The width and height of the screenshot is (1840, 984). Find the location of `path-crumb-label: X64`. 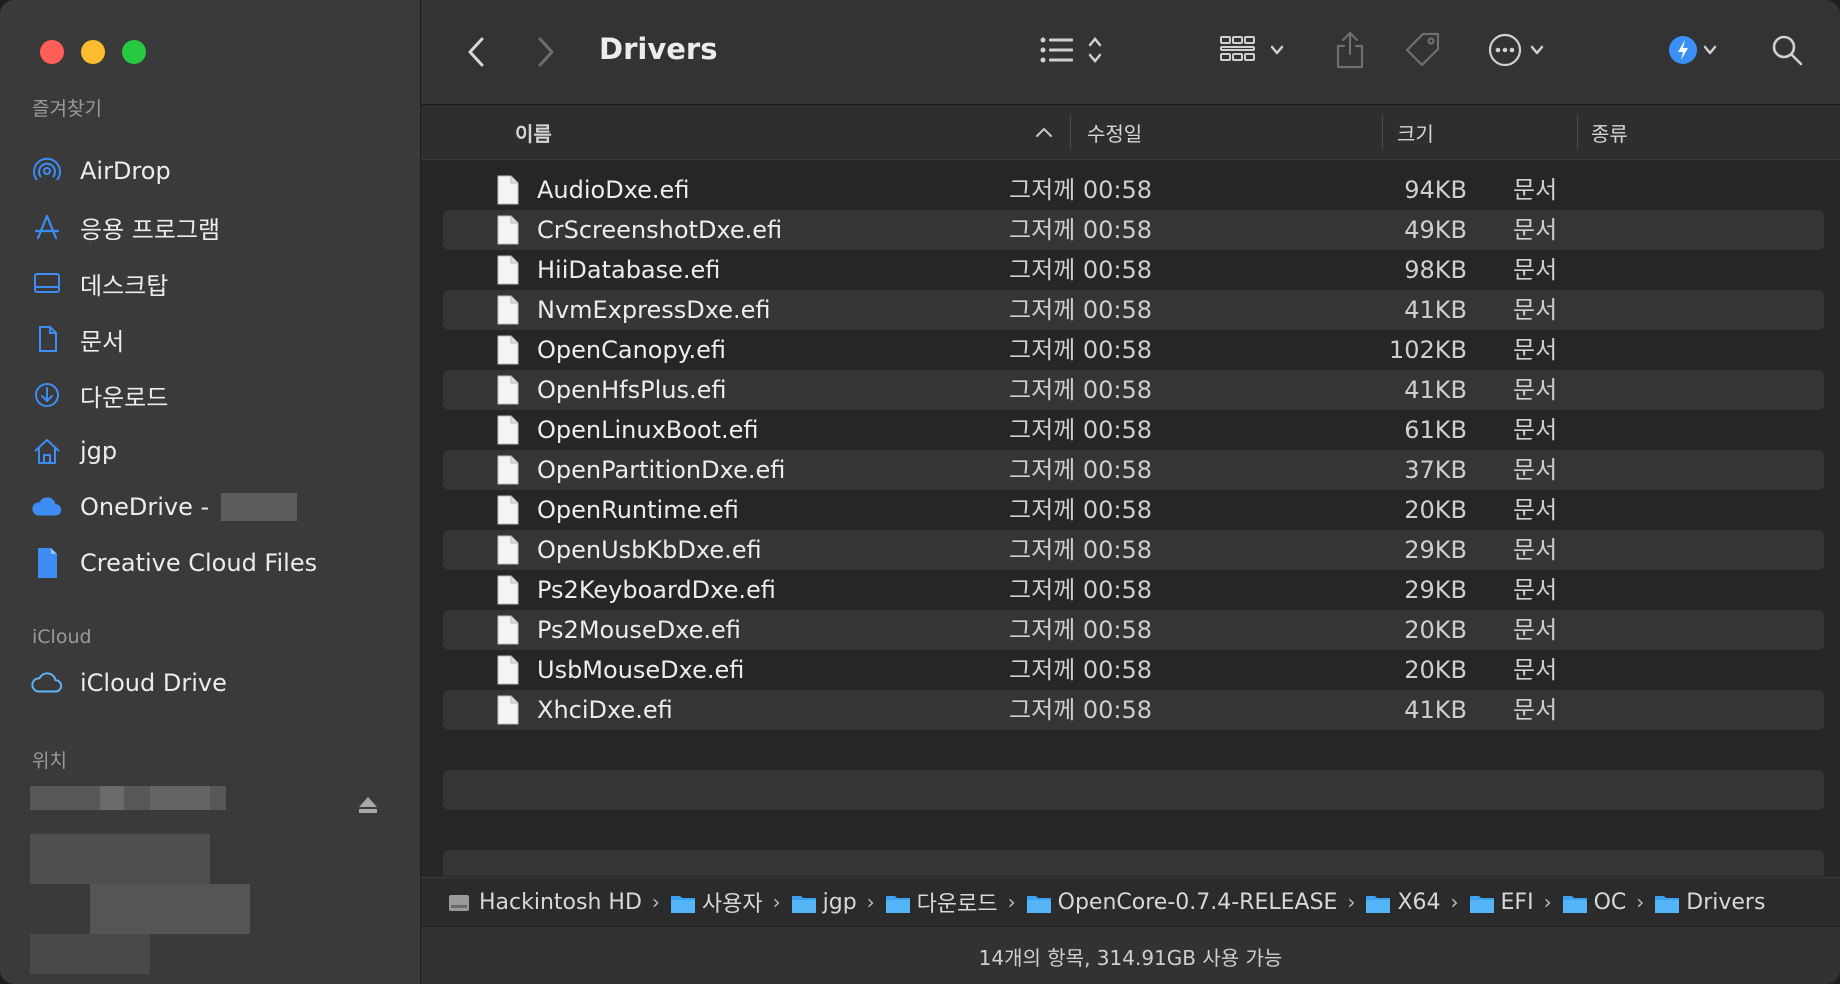

path-crumb-label: X64 is located at coordinates (1419, 902).